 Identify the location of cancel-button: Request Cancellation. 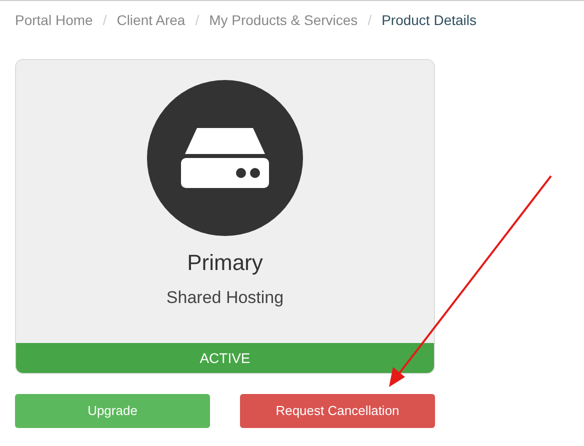
(337, 411).